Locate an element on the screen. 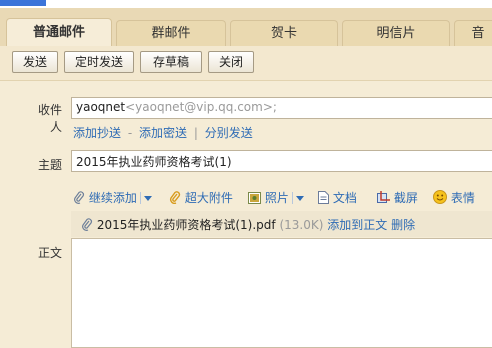  body-label: 正文 is located at coordinates (49, 253).